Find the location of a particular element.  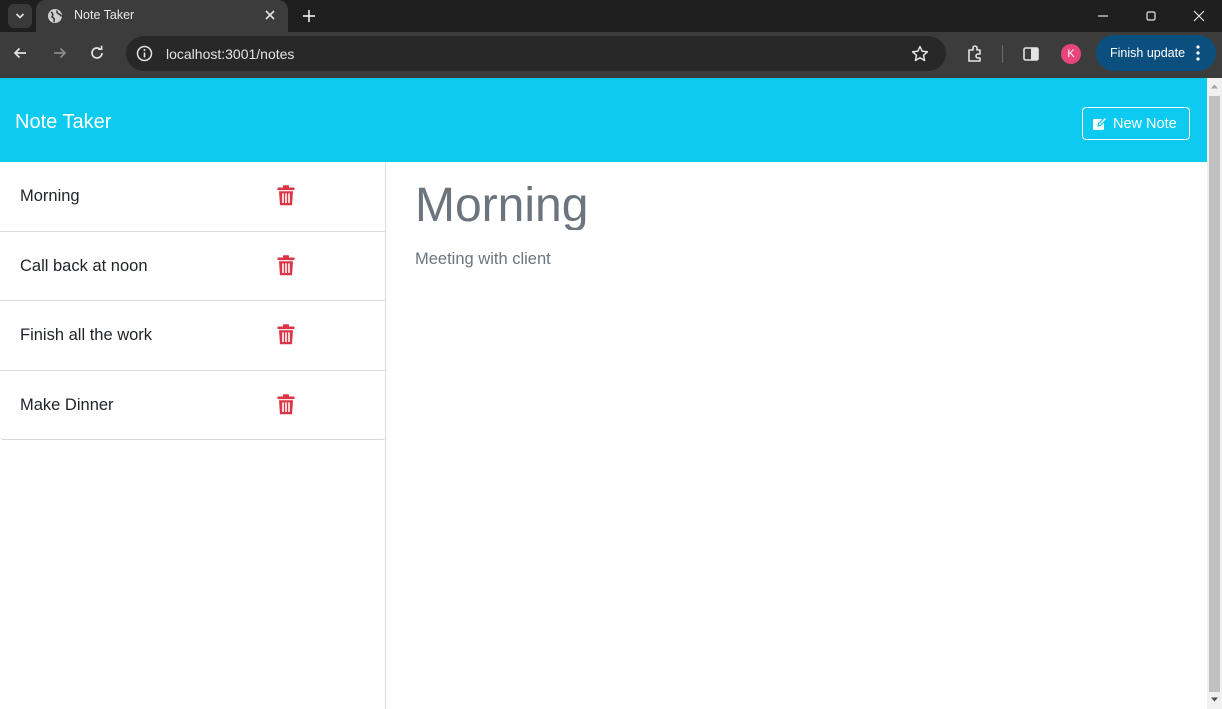

reload-icon is located at coordinates (97, 52).